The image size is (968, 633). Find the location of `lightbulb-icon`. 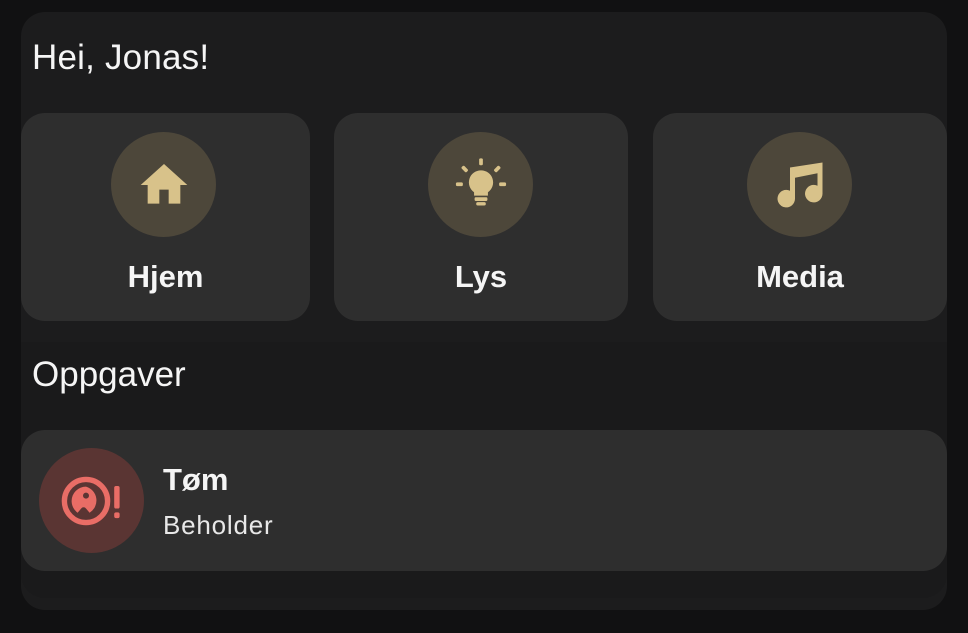

lightbulb-icon is located at coordinates (480, 181).